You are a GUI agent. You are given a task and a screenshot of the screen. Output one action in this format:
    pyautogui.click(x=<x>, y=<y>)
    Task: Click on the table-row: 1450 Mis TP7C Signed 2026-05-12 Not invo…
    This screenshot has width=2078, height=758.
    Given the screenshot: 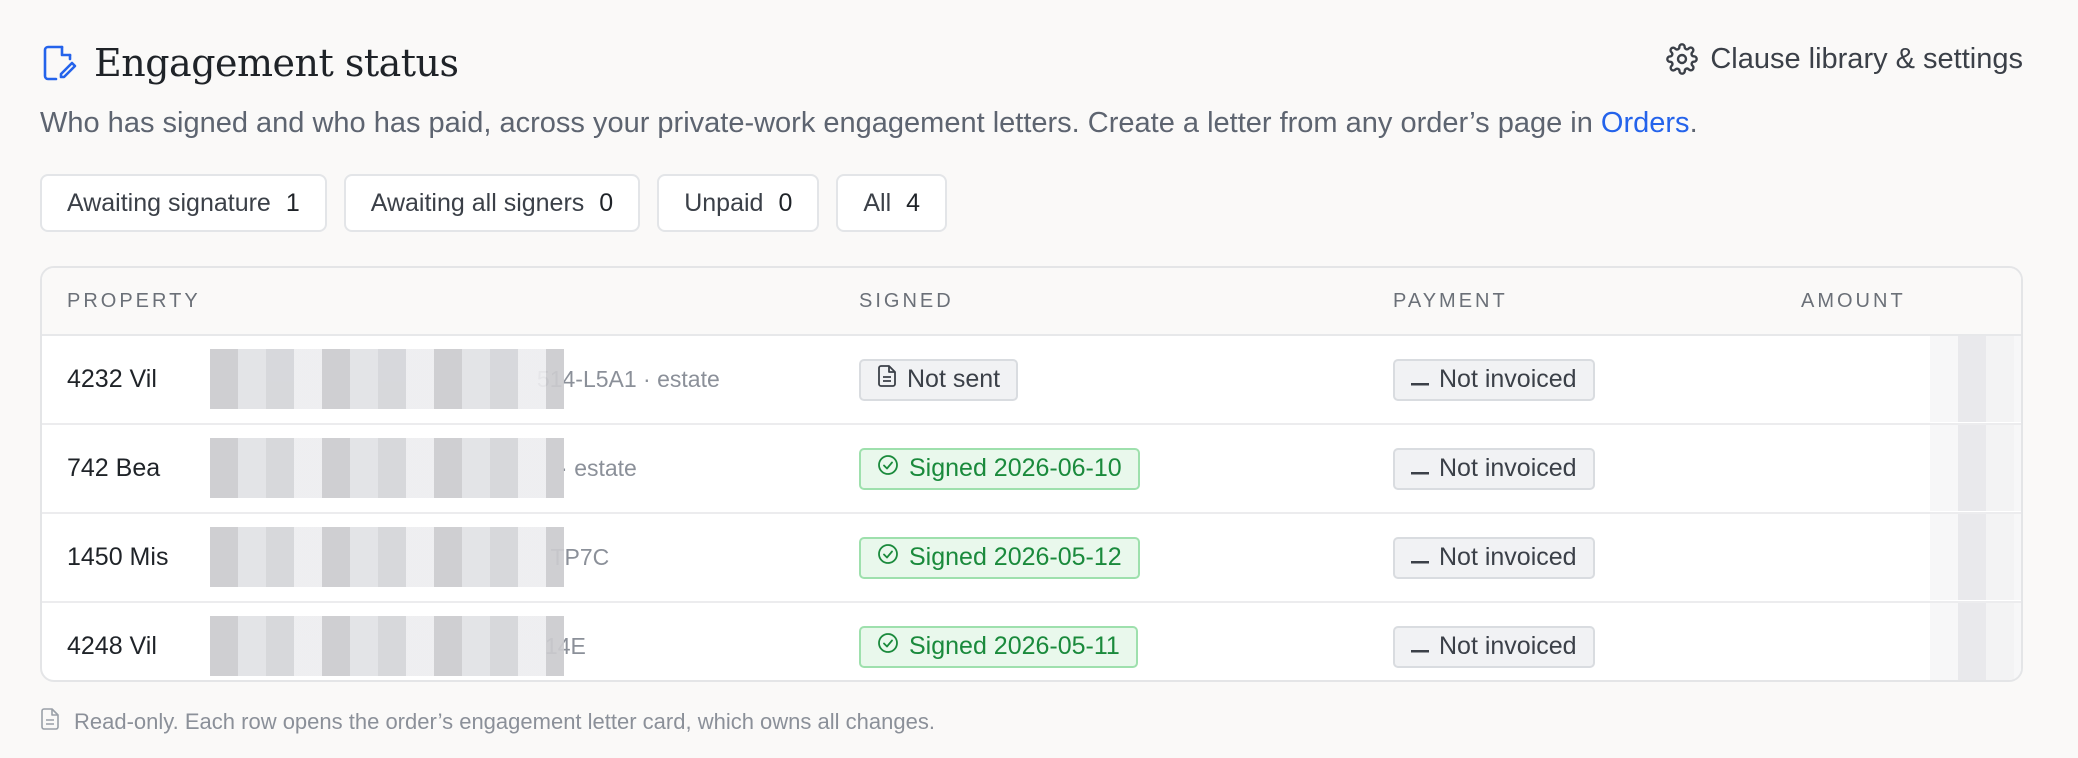 What is the action you would take?
    pyautogui.click(x=1031, y=558)
    